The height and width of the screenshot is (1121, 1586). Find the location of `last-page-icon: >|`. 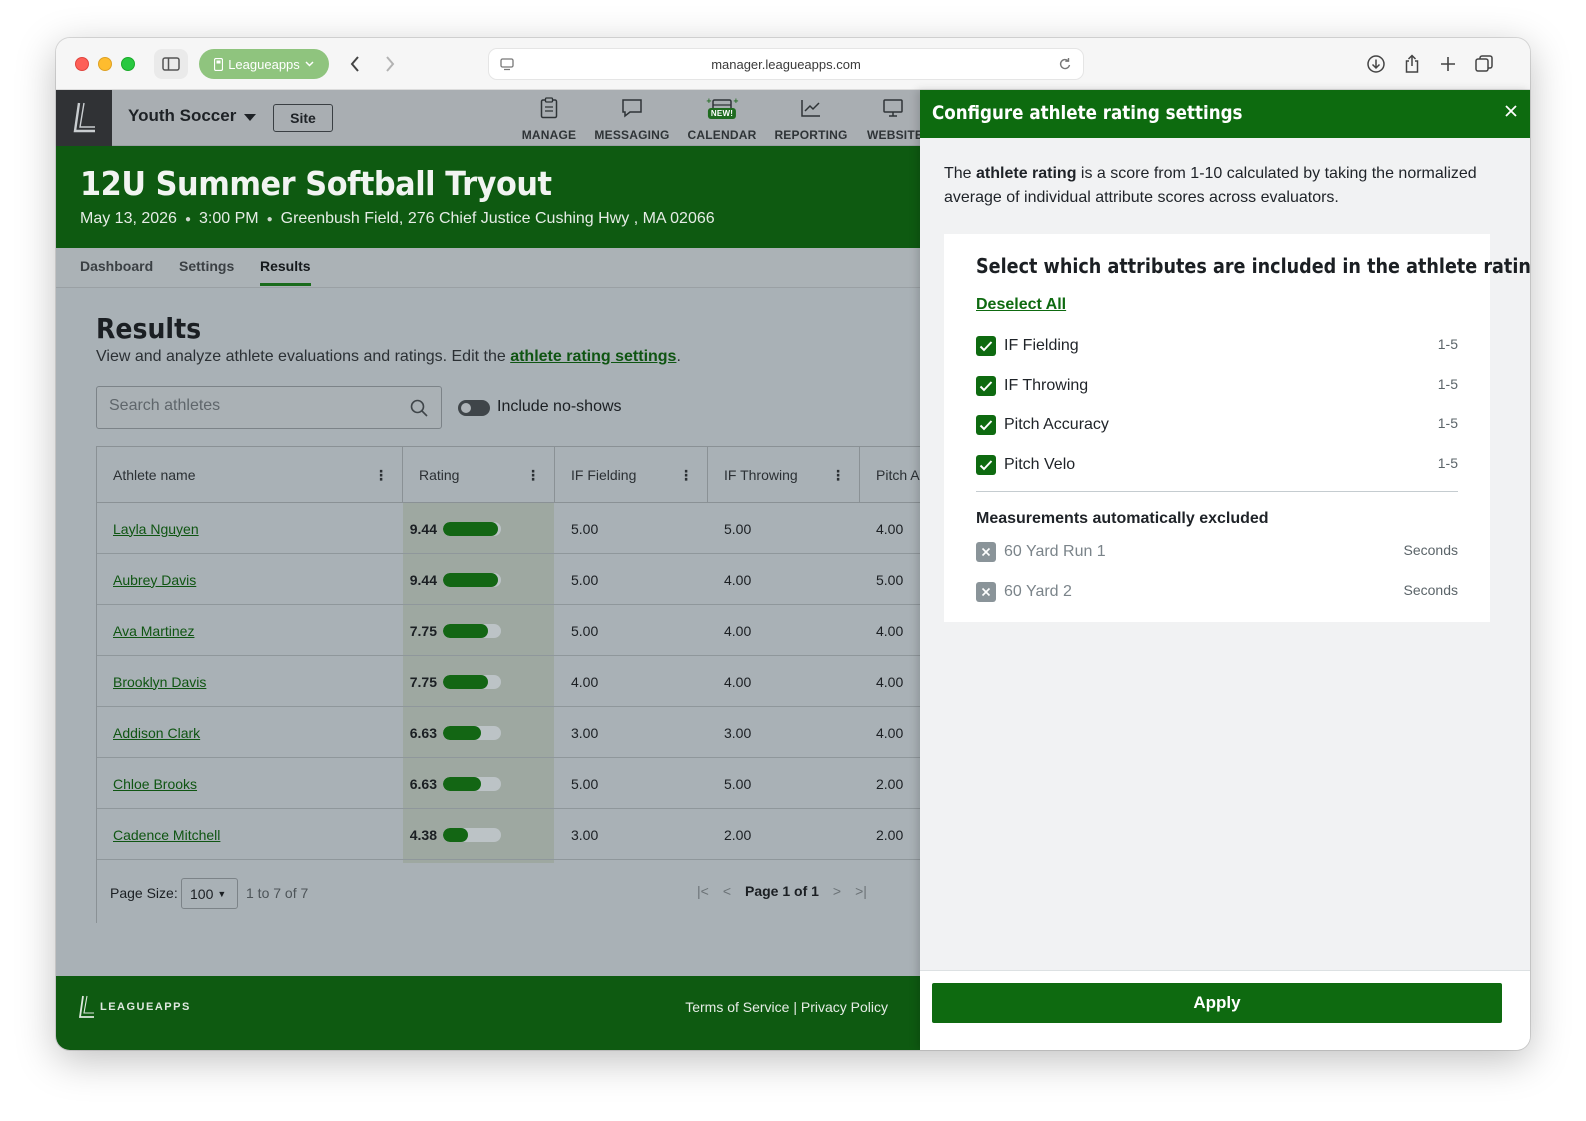

last-page-icon: >| is located at coordinates (861, 891).